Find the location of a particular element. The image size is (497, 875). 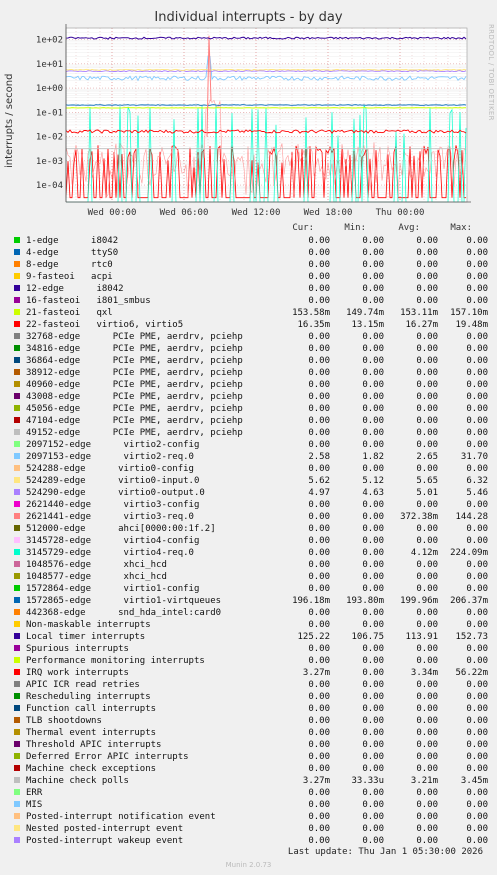

y-tick-label: 1e-01 is located at coordinates (49, 113).